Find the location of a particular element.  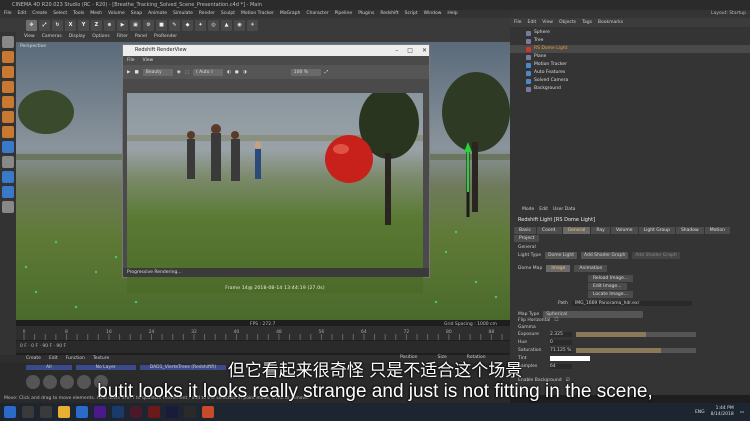

deformer-icon: ◎ is located at coordinates (213, 25).